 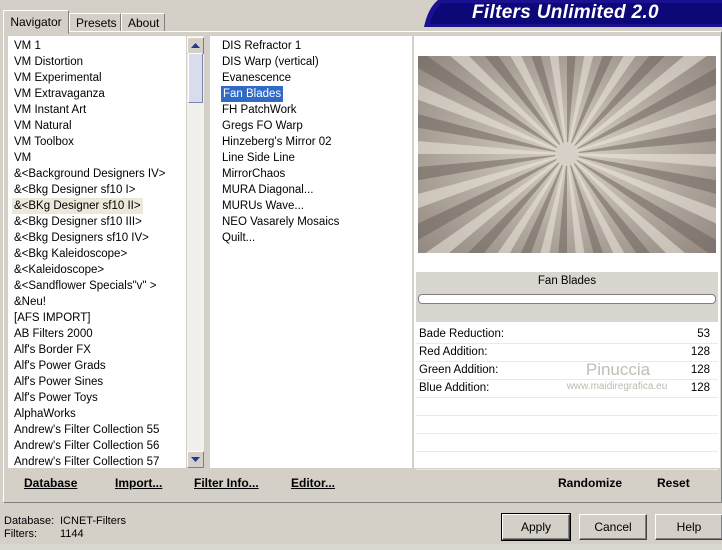 What do you see at coordinates (56, 398) in the screenshot?
I see `list-item: Alf's Power Toys` at bounding box center [56, 398].